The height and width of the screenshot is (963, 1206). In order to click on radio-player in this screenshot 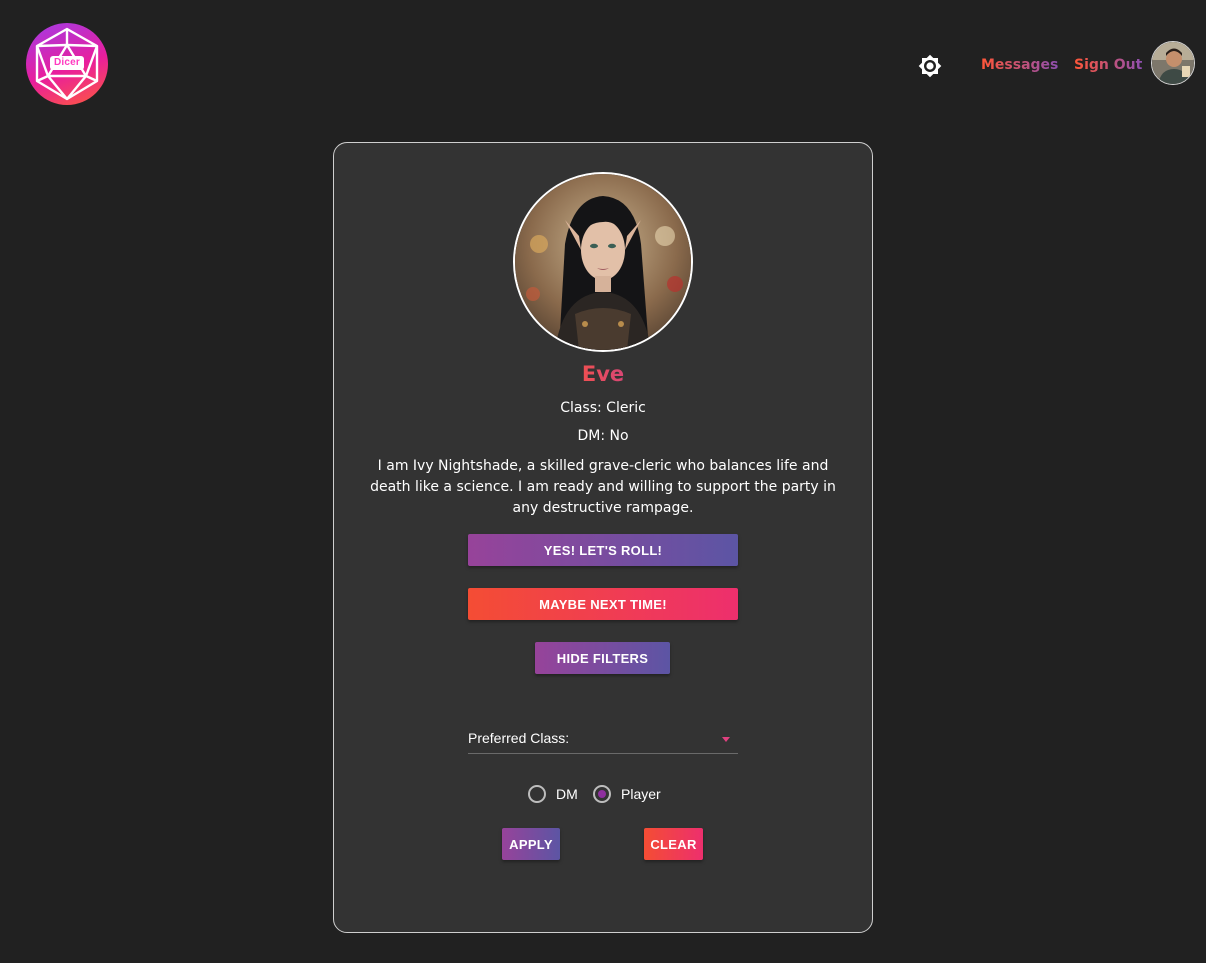, I will do `click(602, 794)`.